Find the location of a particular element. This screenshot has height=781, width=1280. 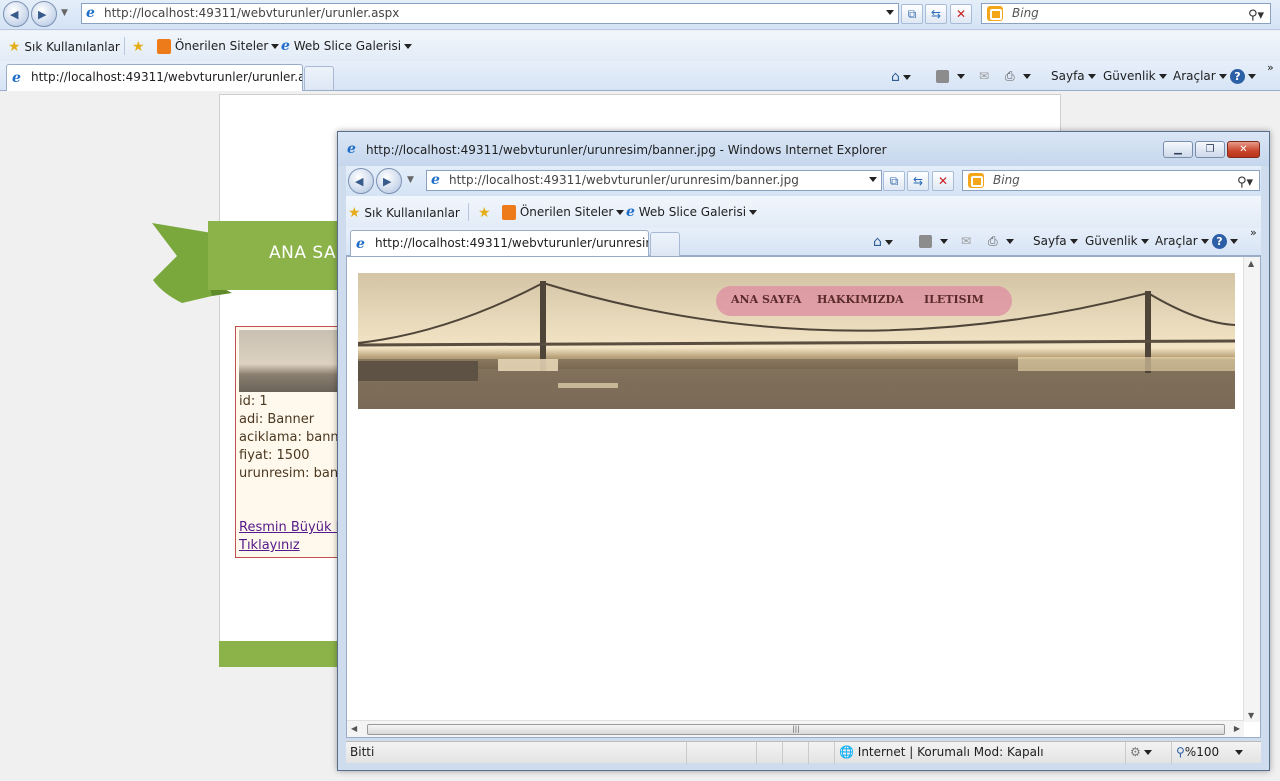

scroll-left-icon: ◀ is located at coordinates (354, 728).